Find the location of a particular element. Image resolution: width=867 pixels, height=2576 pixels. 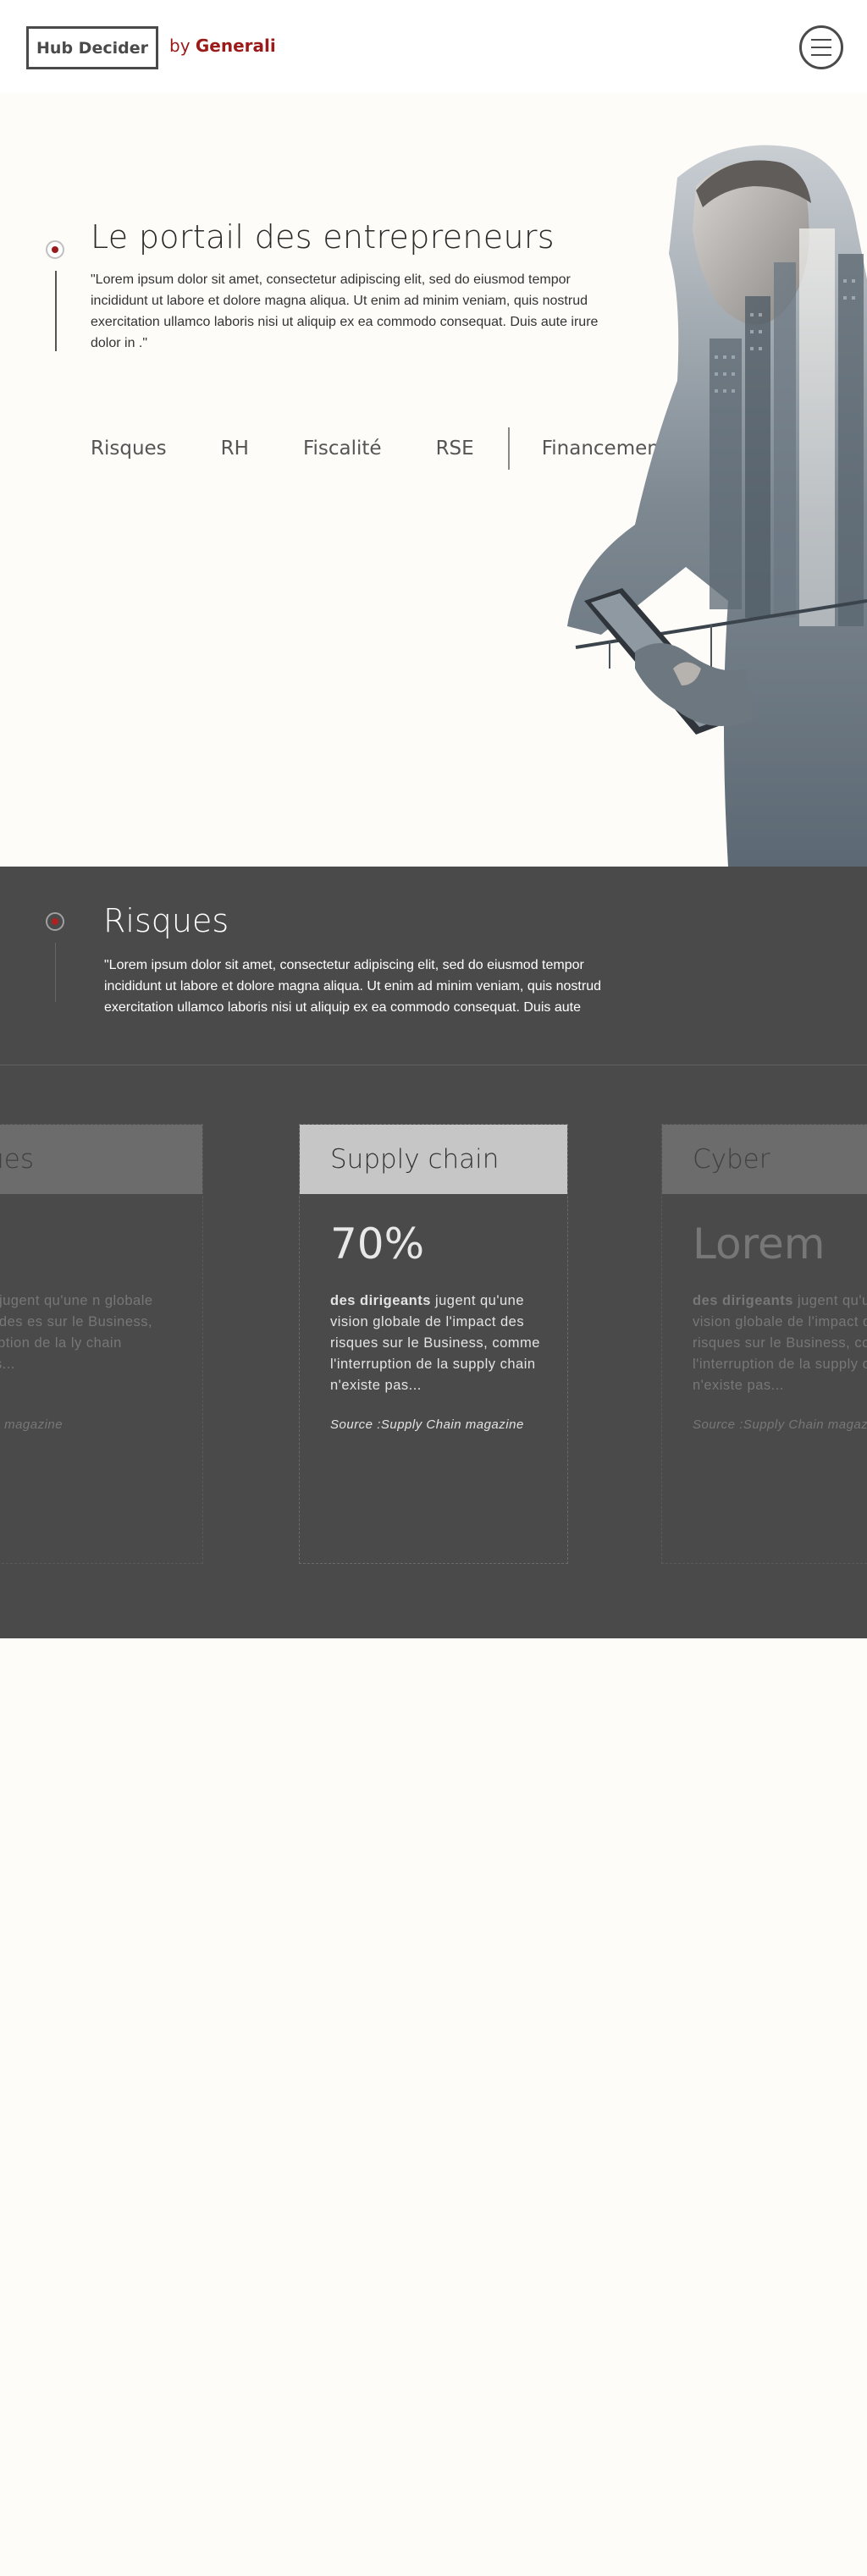

hamburger-menu-button is located at coordinates (821, 47).